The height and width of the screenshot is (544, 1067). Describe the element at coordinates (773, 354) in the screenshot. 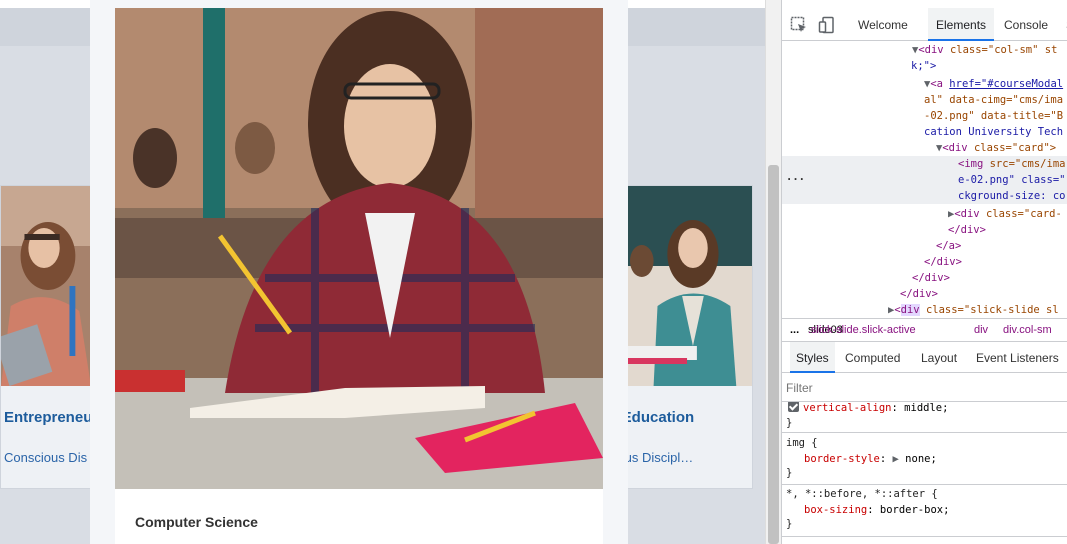

I see `page-scrollbar-thumb` at that location.